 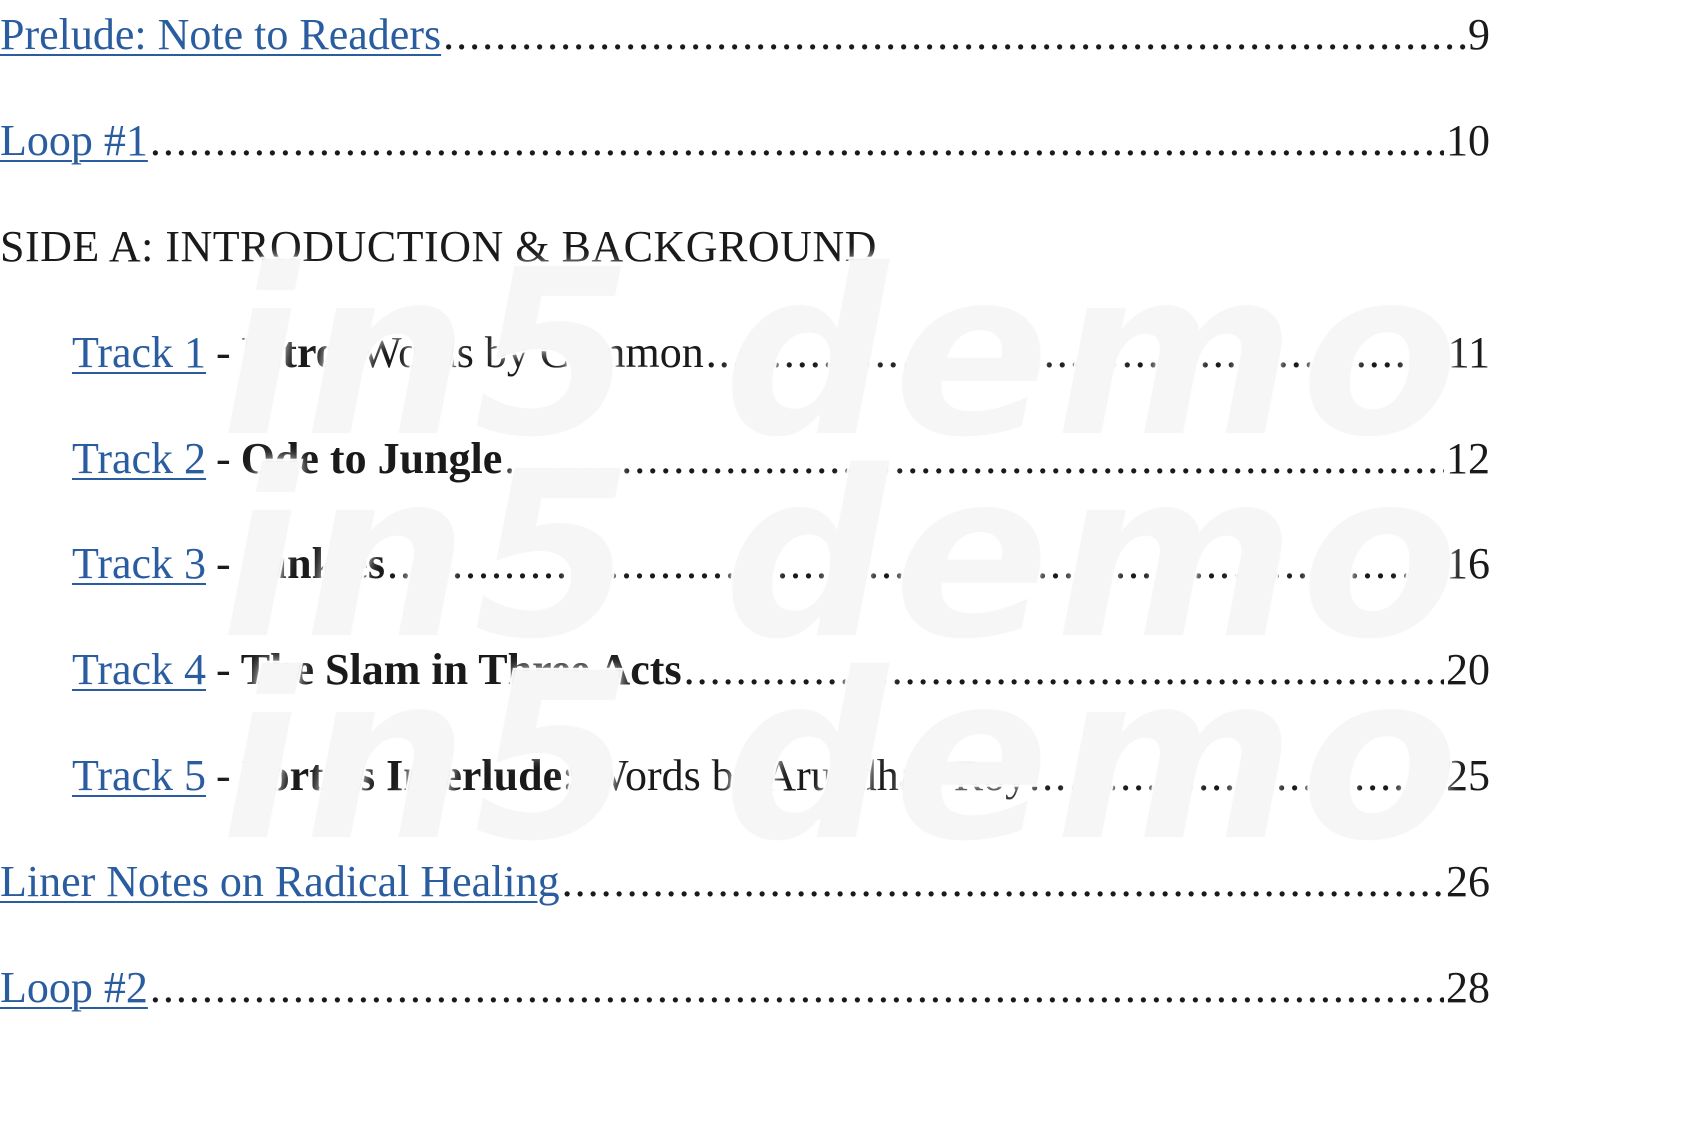 I want to click on toc-entry-loop-2: Loop #2 28, so click(x=745, y=988).